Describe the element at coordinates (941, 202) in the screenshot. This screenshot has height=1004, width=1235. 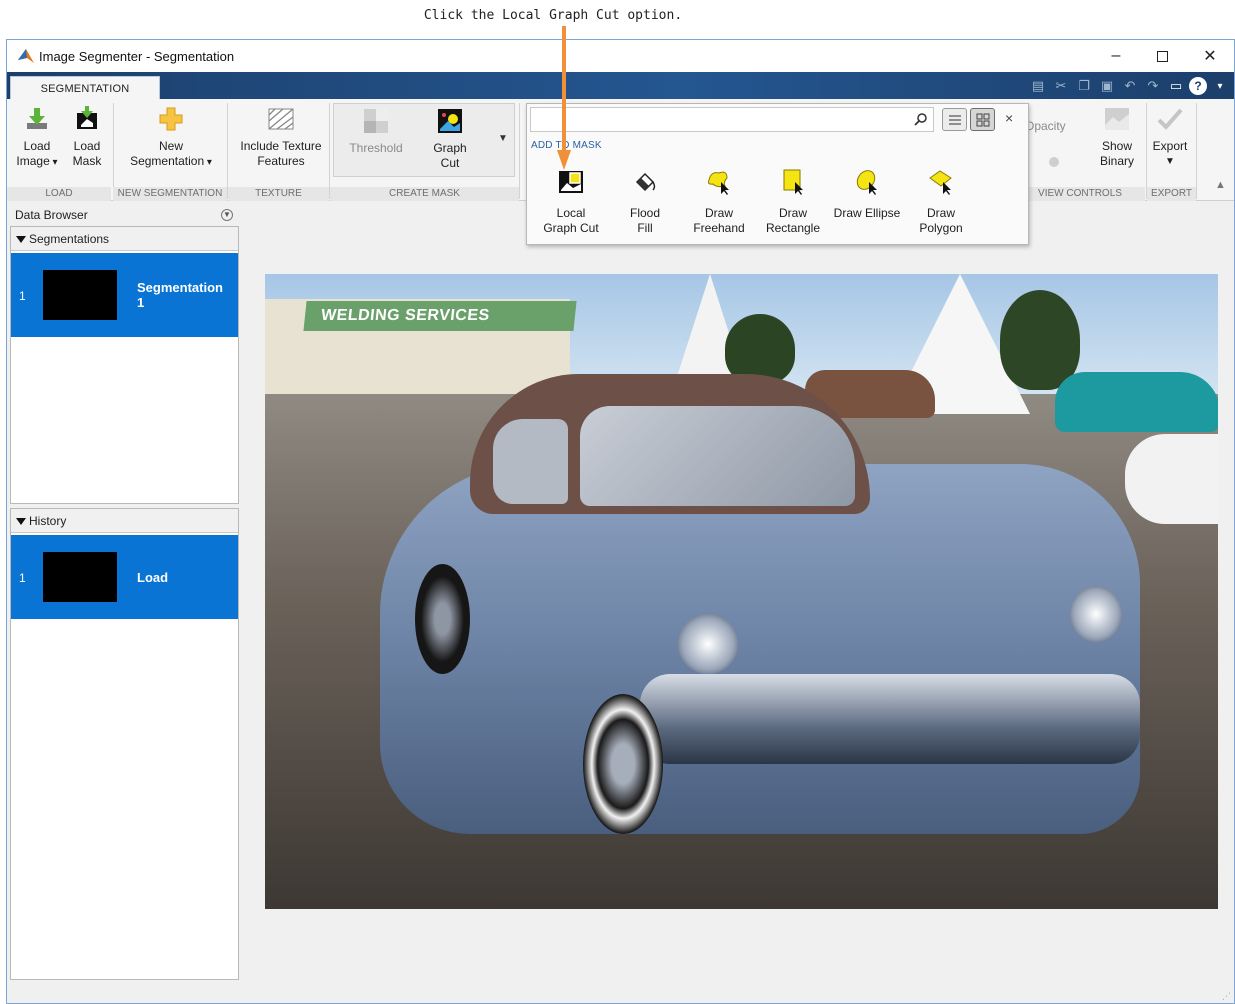
I see `draw-polygon-option: Draw Polygon` at that location.